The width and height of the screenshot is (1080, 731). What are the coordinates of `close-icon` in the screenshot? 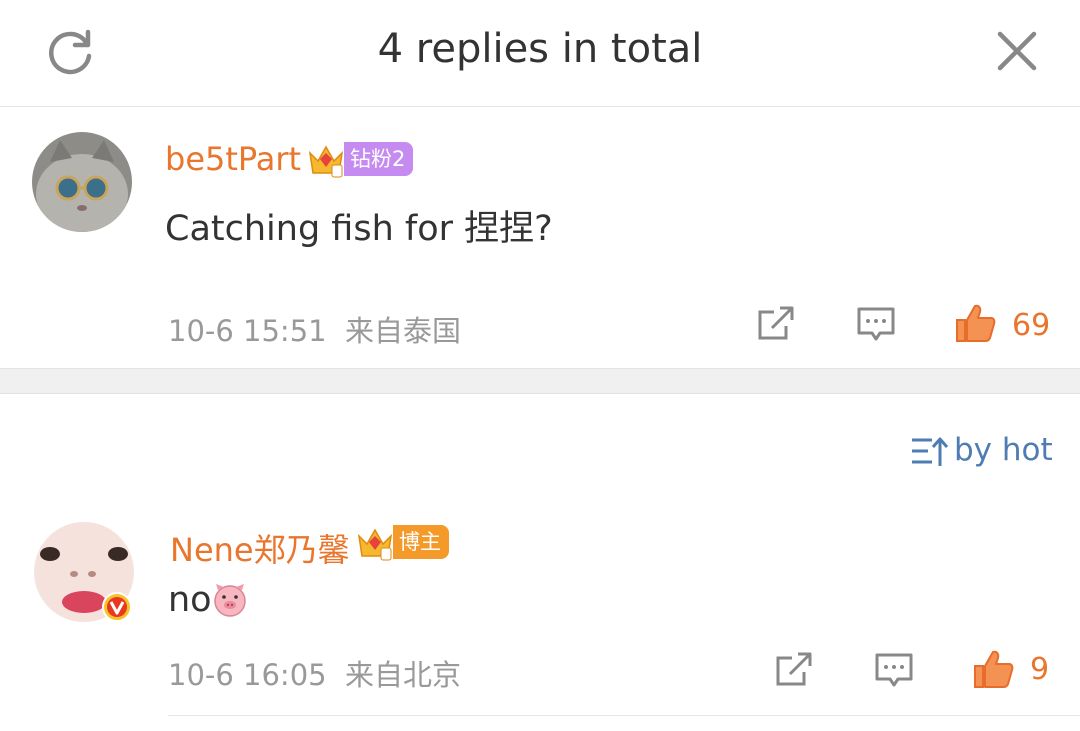 It's located at (1017, 51).